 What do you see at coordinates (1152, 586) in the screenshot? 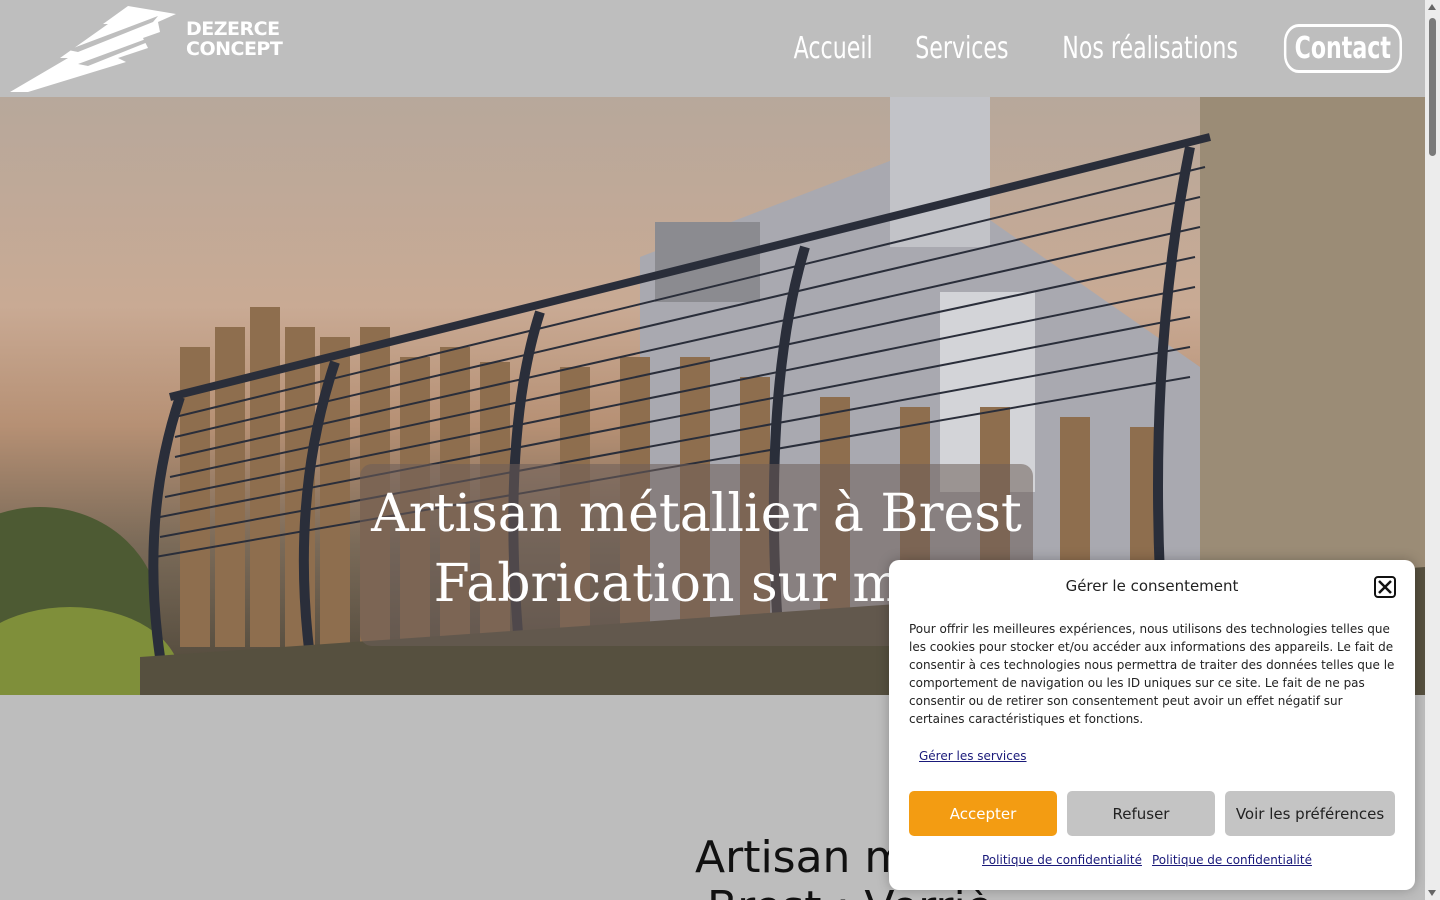
I see `consent-title: Gérer le consentement` at bounding box center [1152, 586].